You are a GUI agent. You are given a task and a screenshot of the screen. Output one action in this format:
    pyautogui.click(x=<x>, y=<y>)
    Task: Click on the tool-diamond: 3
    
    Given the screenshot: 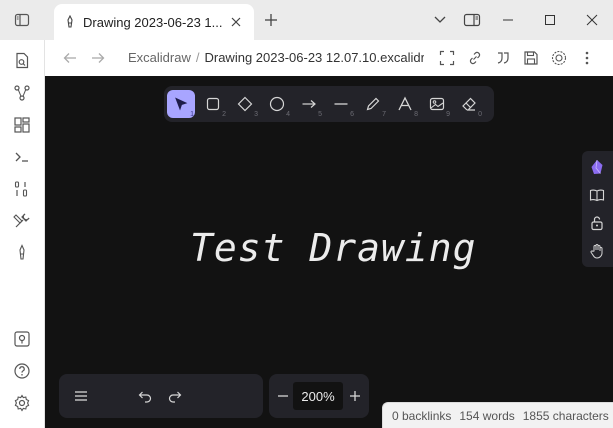 What is the action you would take?
    pyautogui.click(x=245, y=104)
    